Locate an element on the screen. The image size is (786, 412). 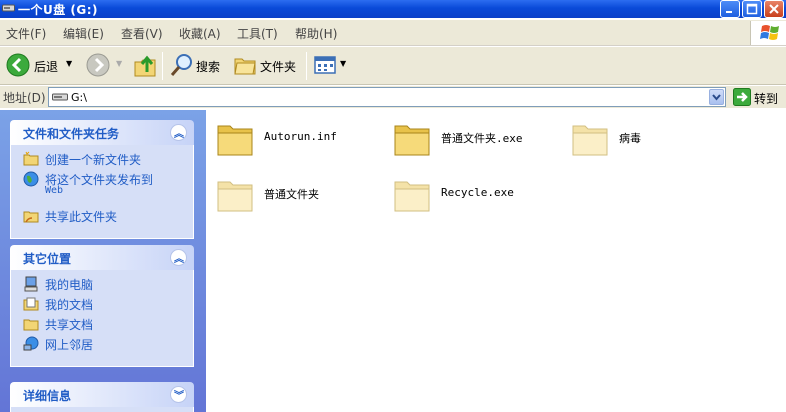
details-body is located at coordinates (102, 409).